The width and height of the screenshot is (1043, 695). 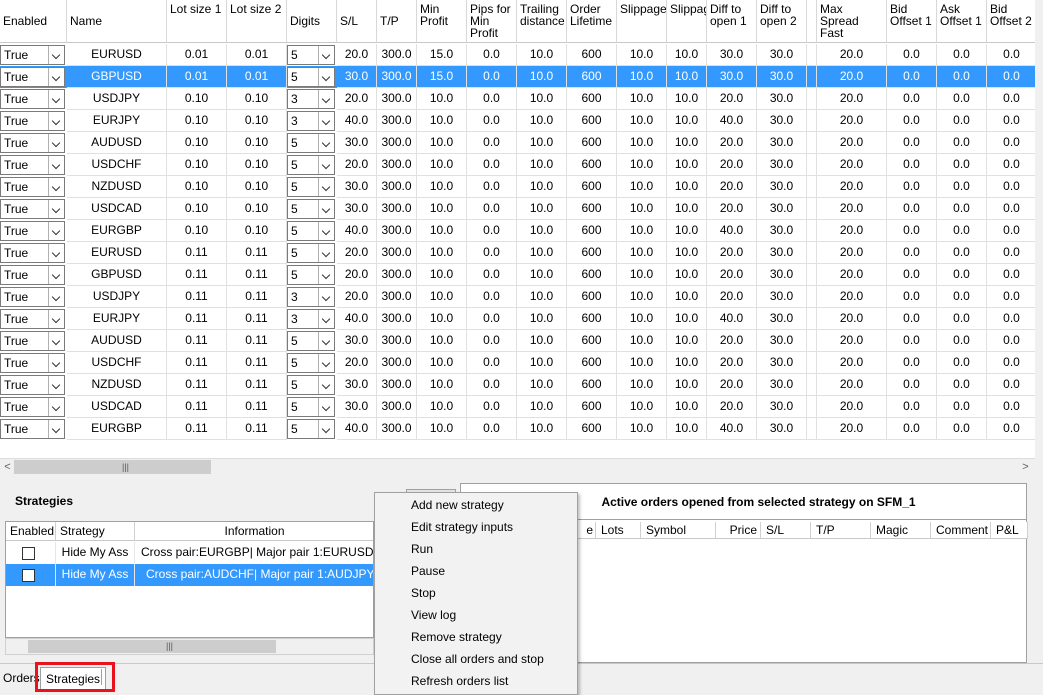 I want to click on grid-header-slip2: Slippage, so click(x=687, y=21).